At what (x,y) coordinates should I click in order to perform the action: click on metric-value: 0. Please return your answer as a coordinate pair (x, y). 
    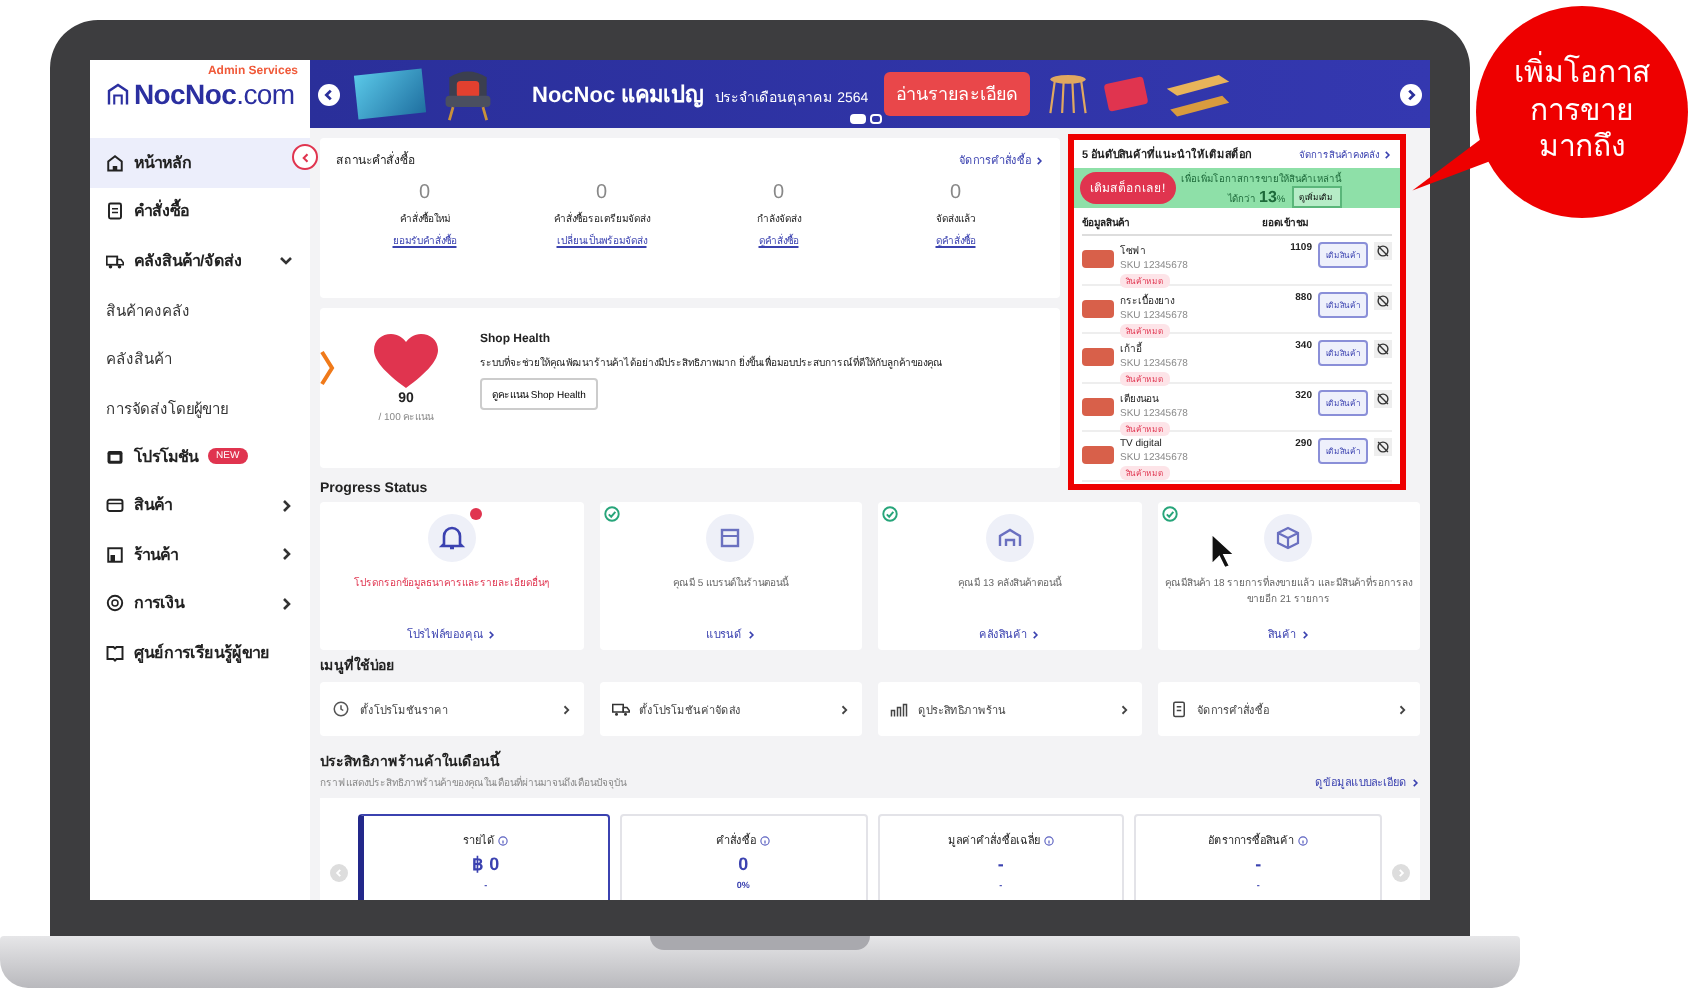
    Looking at the image, I should click on (743, 864).